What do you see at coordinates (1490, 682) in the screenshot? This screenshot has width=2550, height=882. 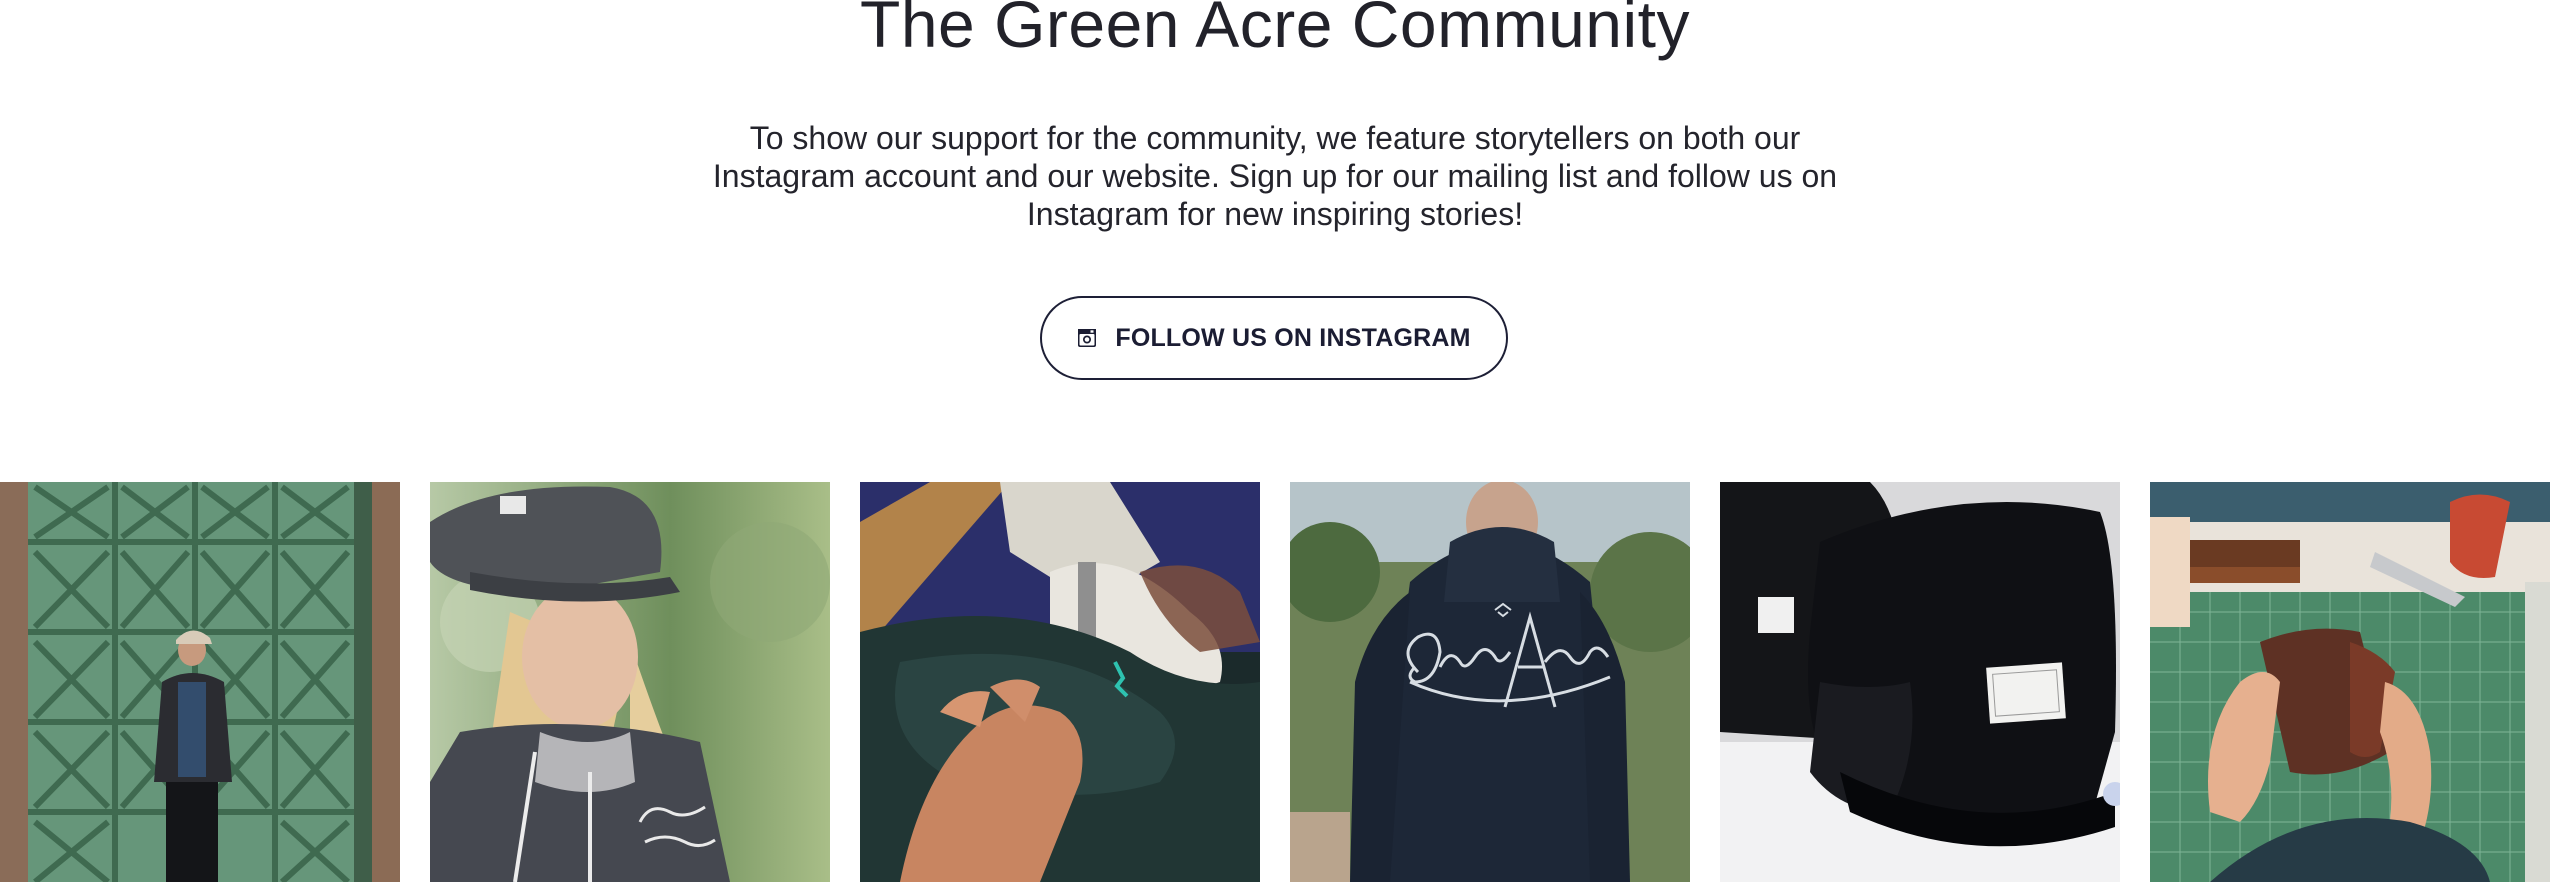 I see `hoodie-back-logo-photo` at bounding box center [1490, 682].